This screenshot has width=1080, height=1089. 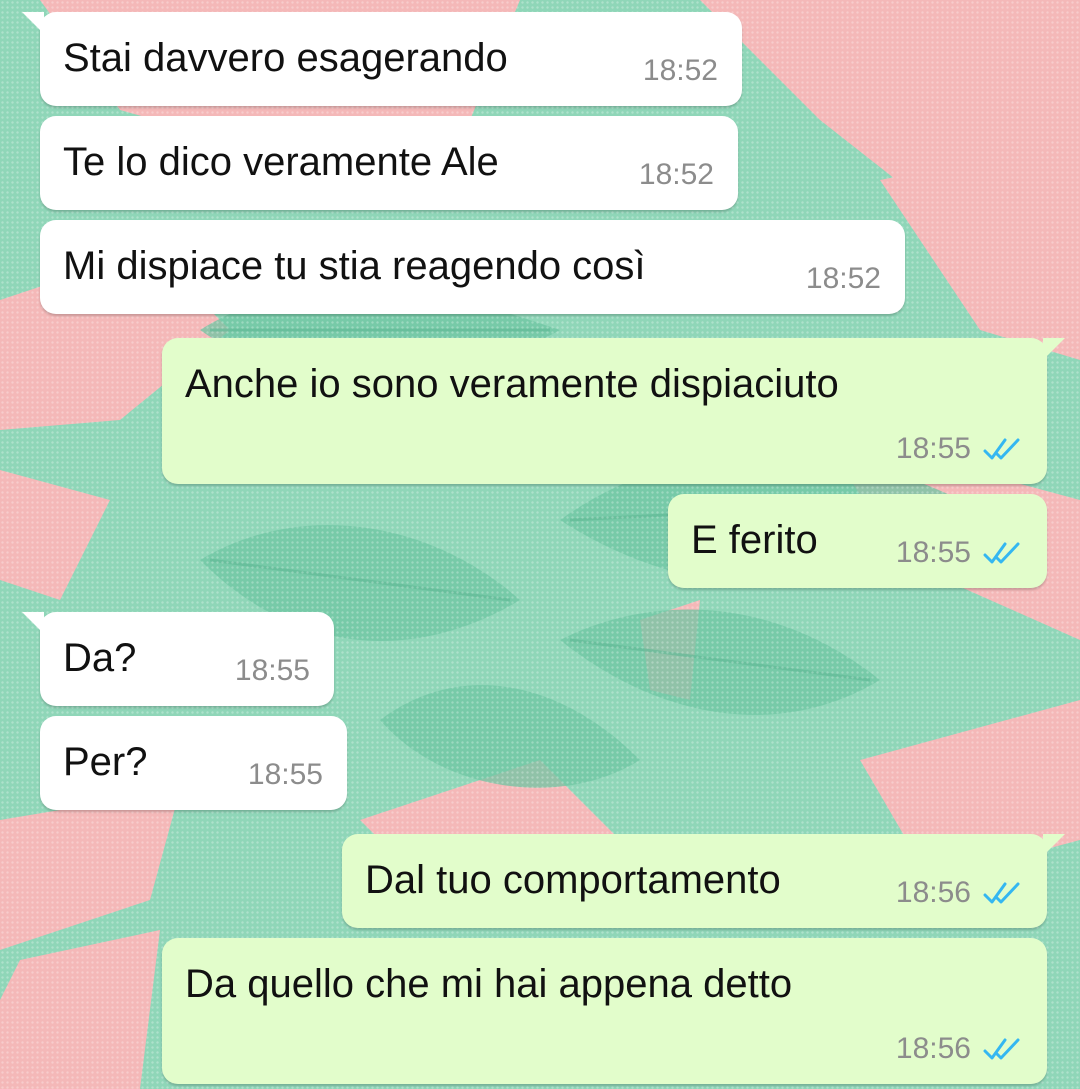 What do you see at coordinates (512, 384) in the screenshot?
I see `message-text: Anche io sono veramente dispiaciuto` at bounding box center [512, 384].